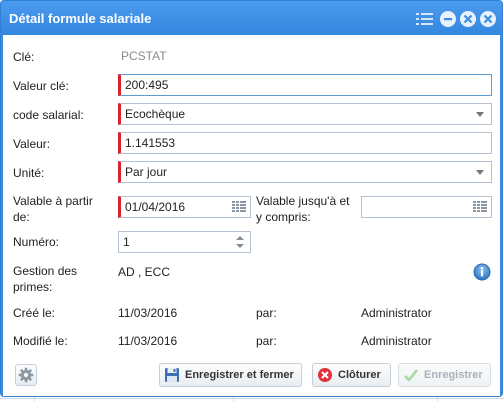  What do you see at coordinates (283, 217) in the screenshot?
I see `valable-jusqua-label-line2: y compris:` at bounding box center [283, 217].